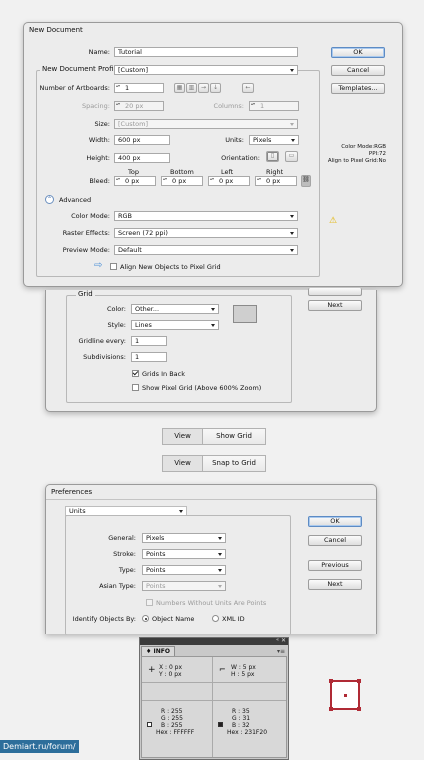 This screenshot has width=424, height=760. What do you see at coordinates (135, 373) in the screenshot?
I see `grids-in-back-checkbox` at bounding box center [135, 373].